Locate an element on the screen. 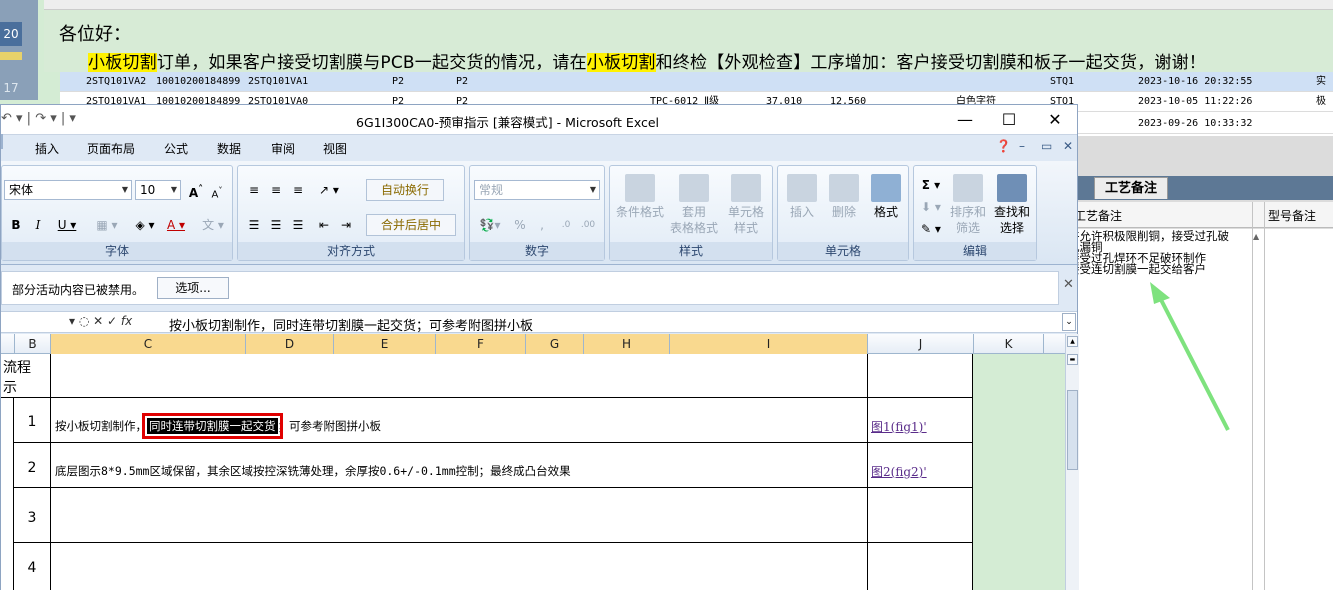 The height and width of the screenshot is (590, 1333). figure-link: 图1(fig1)' is located at coordinates (899, 426).